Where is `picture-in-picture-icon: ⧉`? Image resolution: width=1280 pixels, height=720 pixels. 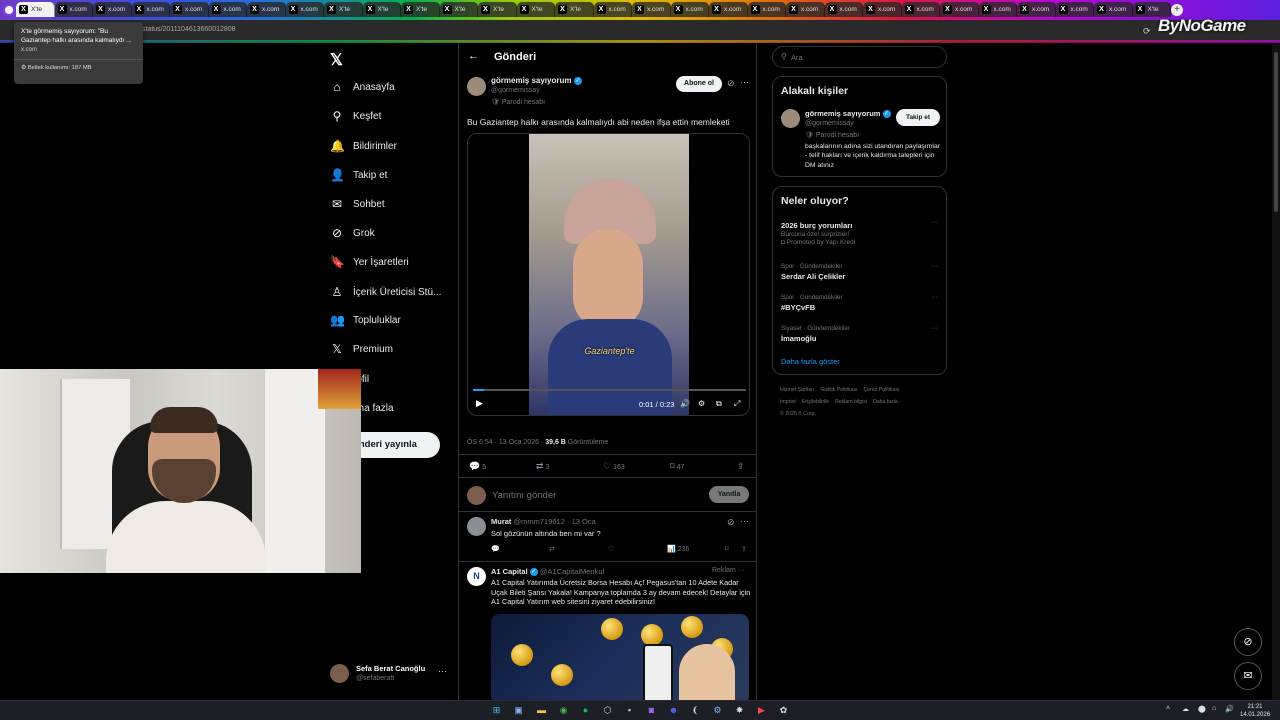 picture-in-picture-icon: ⧉ is located at coordinates (719, 404).